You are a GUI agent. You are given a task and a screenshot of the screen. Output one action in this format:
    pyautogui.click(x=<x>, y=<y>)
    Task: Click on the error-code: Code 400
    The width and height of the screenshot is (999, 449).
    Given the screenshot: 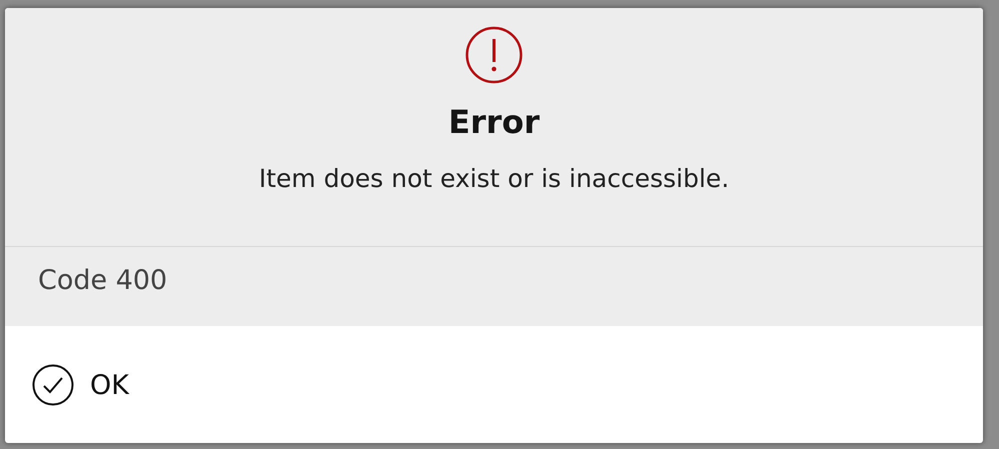 What is the action you would take?
    pyautogui.click(x=103, y=280)
    